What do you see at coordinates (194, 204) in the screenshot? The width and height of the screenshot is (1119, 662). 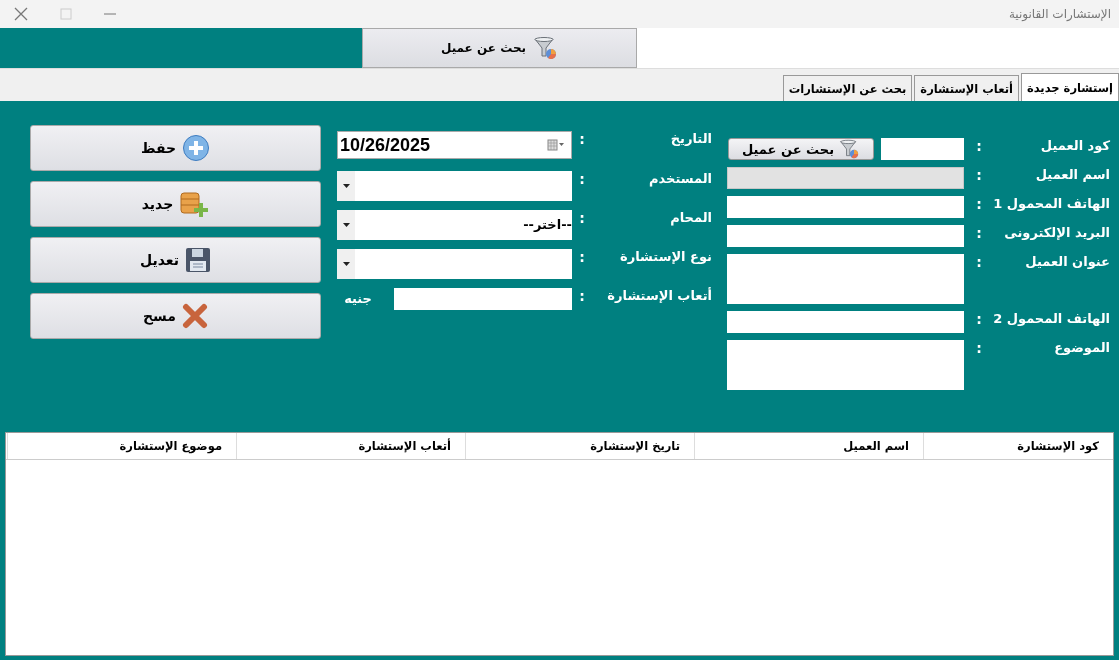 I see `database-plus-icon` at bounding box center [194, 204].